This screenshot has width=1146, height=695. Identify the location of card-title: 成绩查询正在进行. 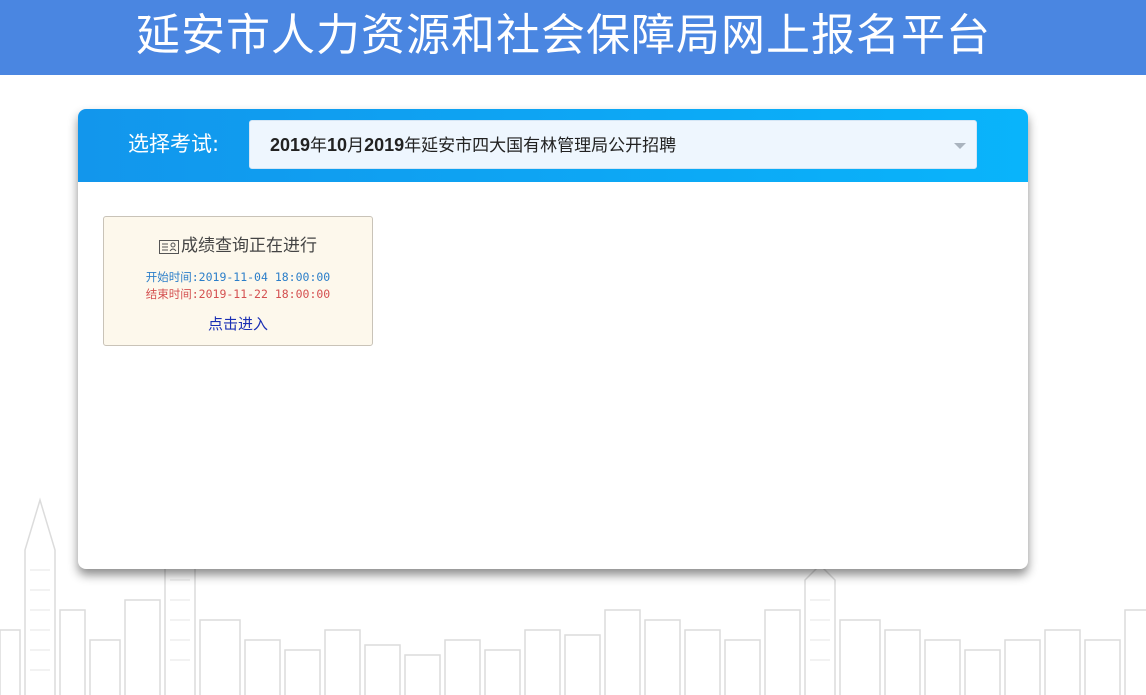
(238, 245).